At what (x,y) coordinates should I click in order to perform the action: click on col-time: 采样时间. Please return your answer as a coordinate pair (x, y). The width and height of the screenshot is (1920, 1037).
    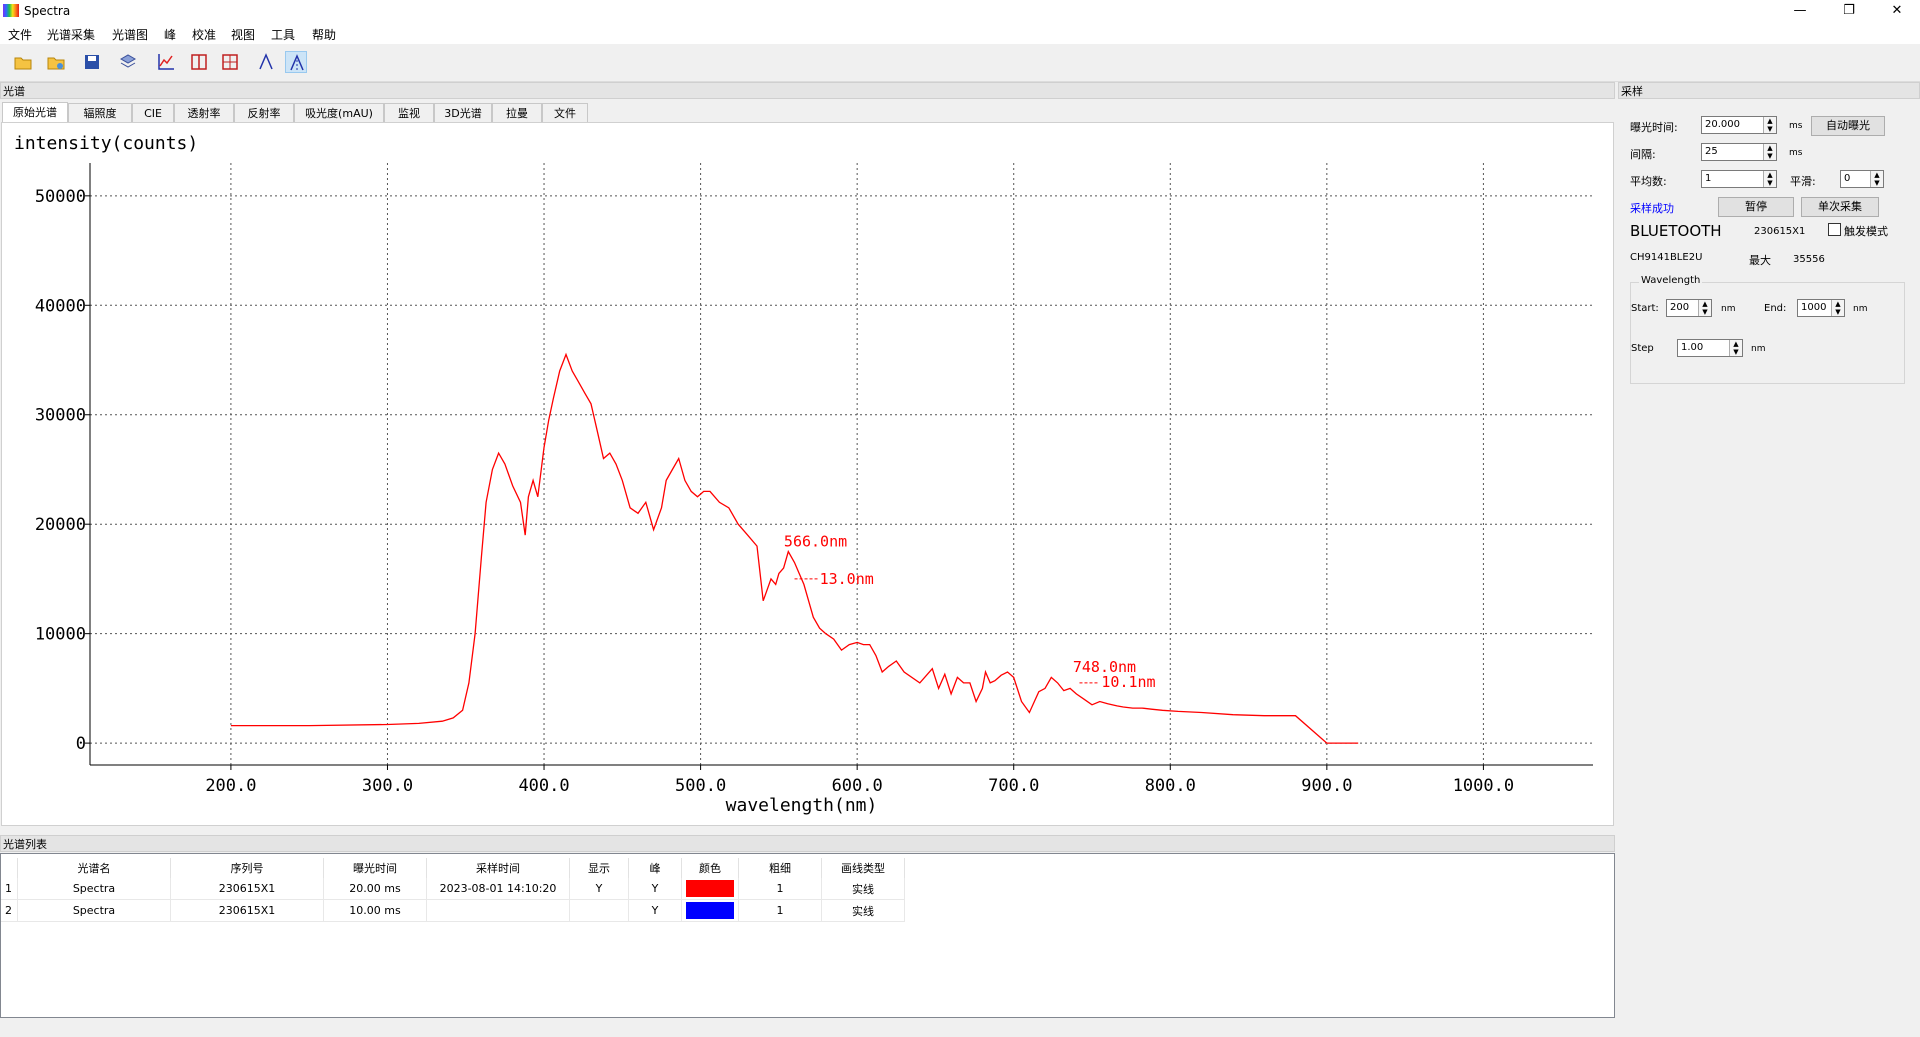
    Looking at the image, I should click on (498, 868).